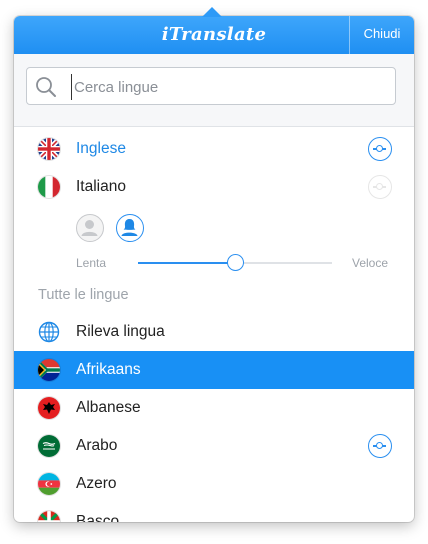 The height and width of the screenshot is (544, 428). What do you see at coordinates (214, 484) in the screenshot?
I see `language-item-azerbaijani: Azero` at bounding box center [214, 484].